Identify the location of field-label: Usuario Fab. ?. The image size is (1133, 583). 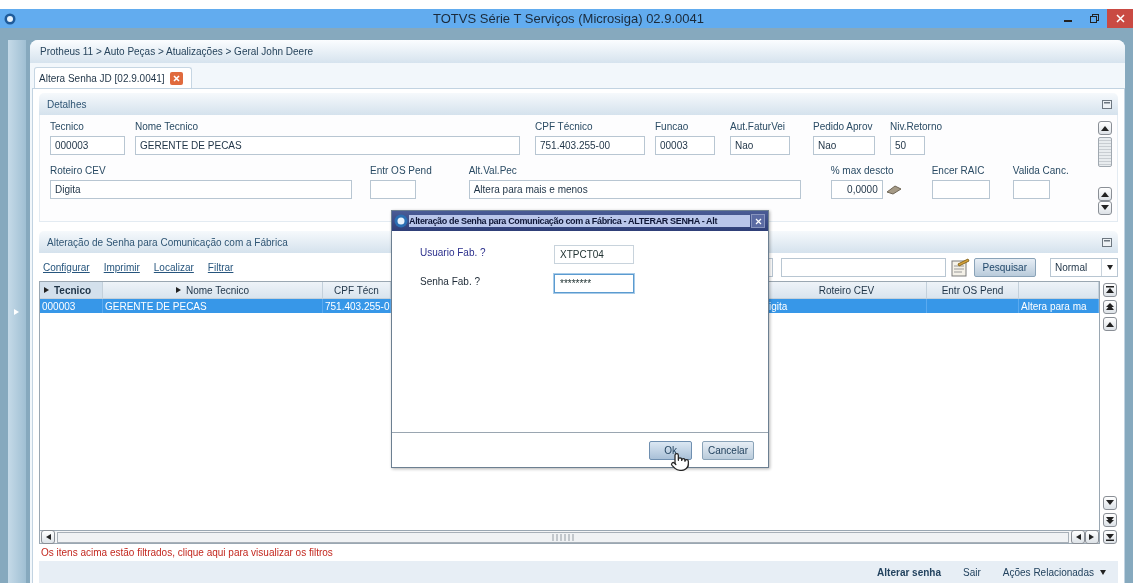
(453, 252).